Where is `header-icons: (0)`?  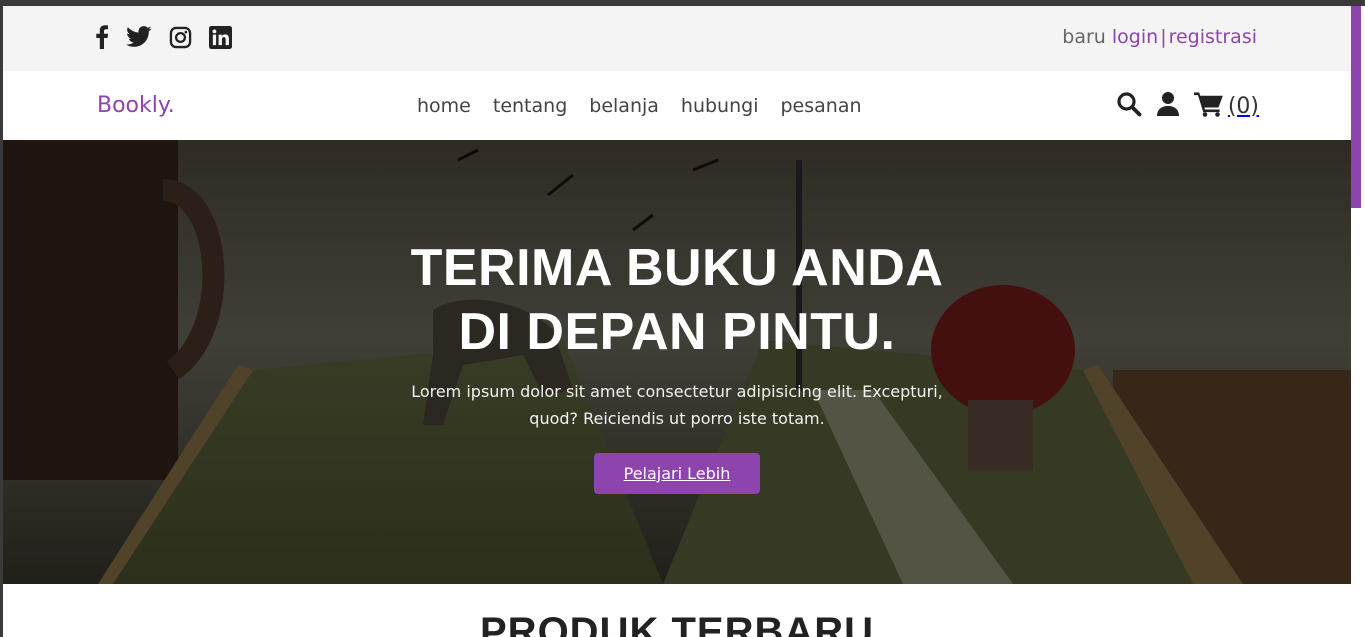 header-icons: (0) is located at coordinates (1187, 106).